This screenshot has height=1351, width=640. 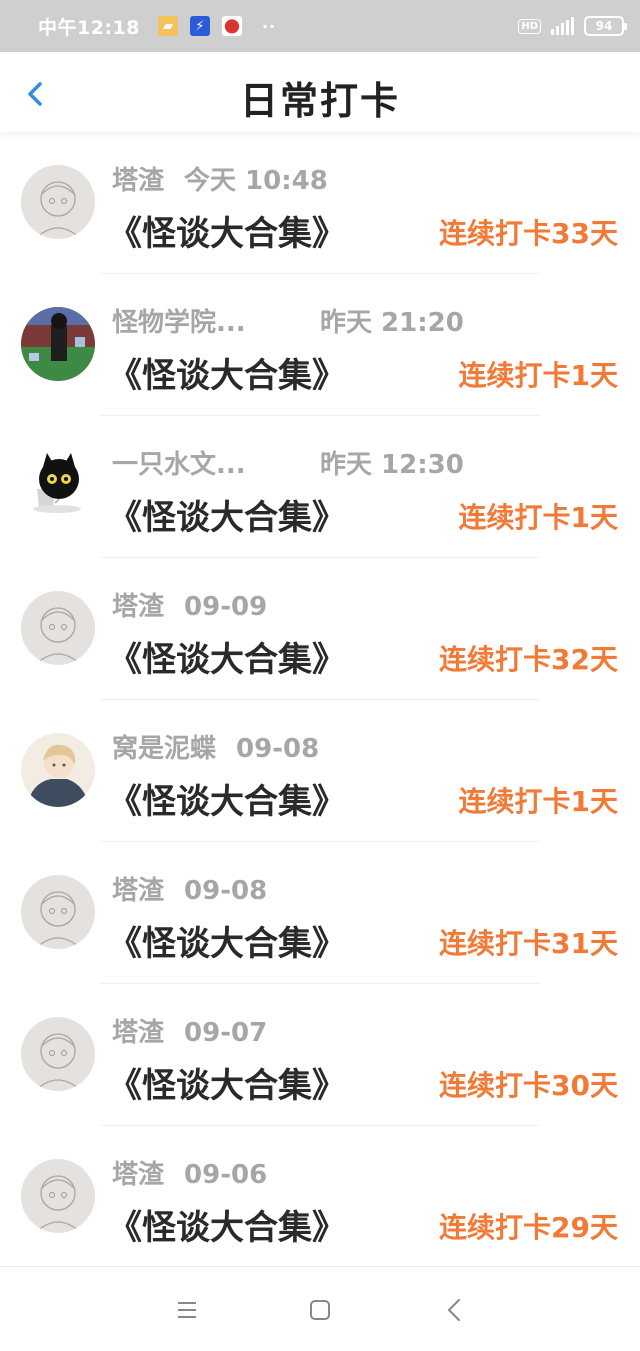 I want to click on post-time: 昨天 21:20, so click(x=392, y=323).